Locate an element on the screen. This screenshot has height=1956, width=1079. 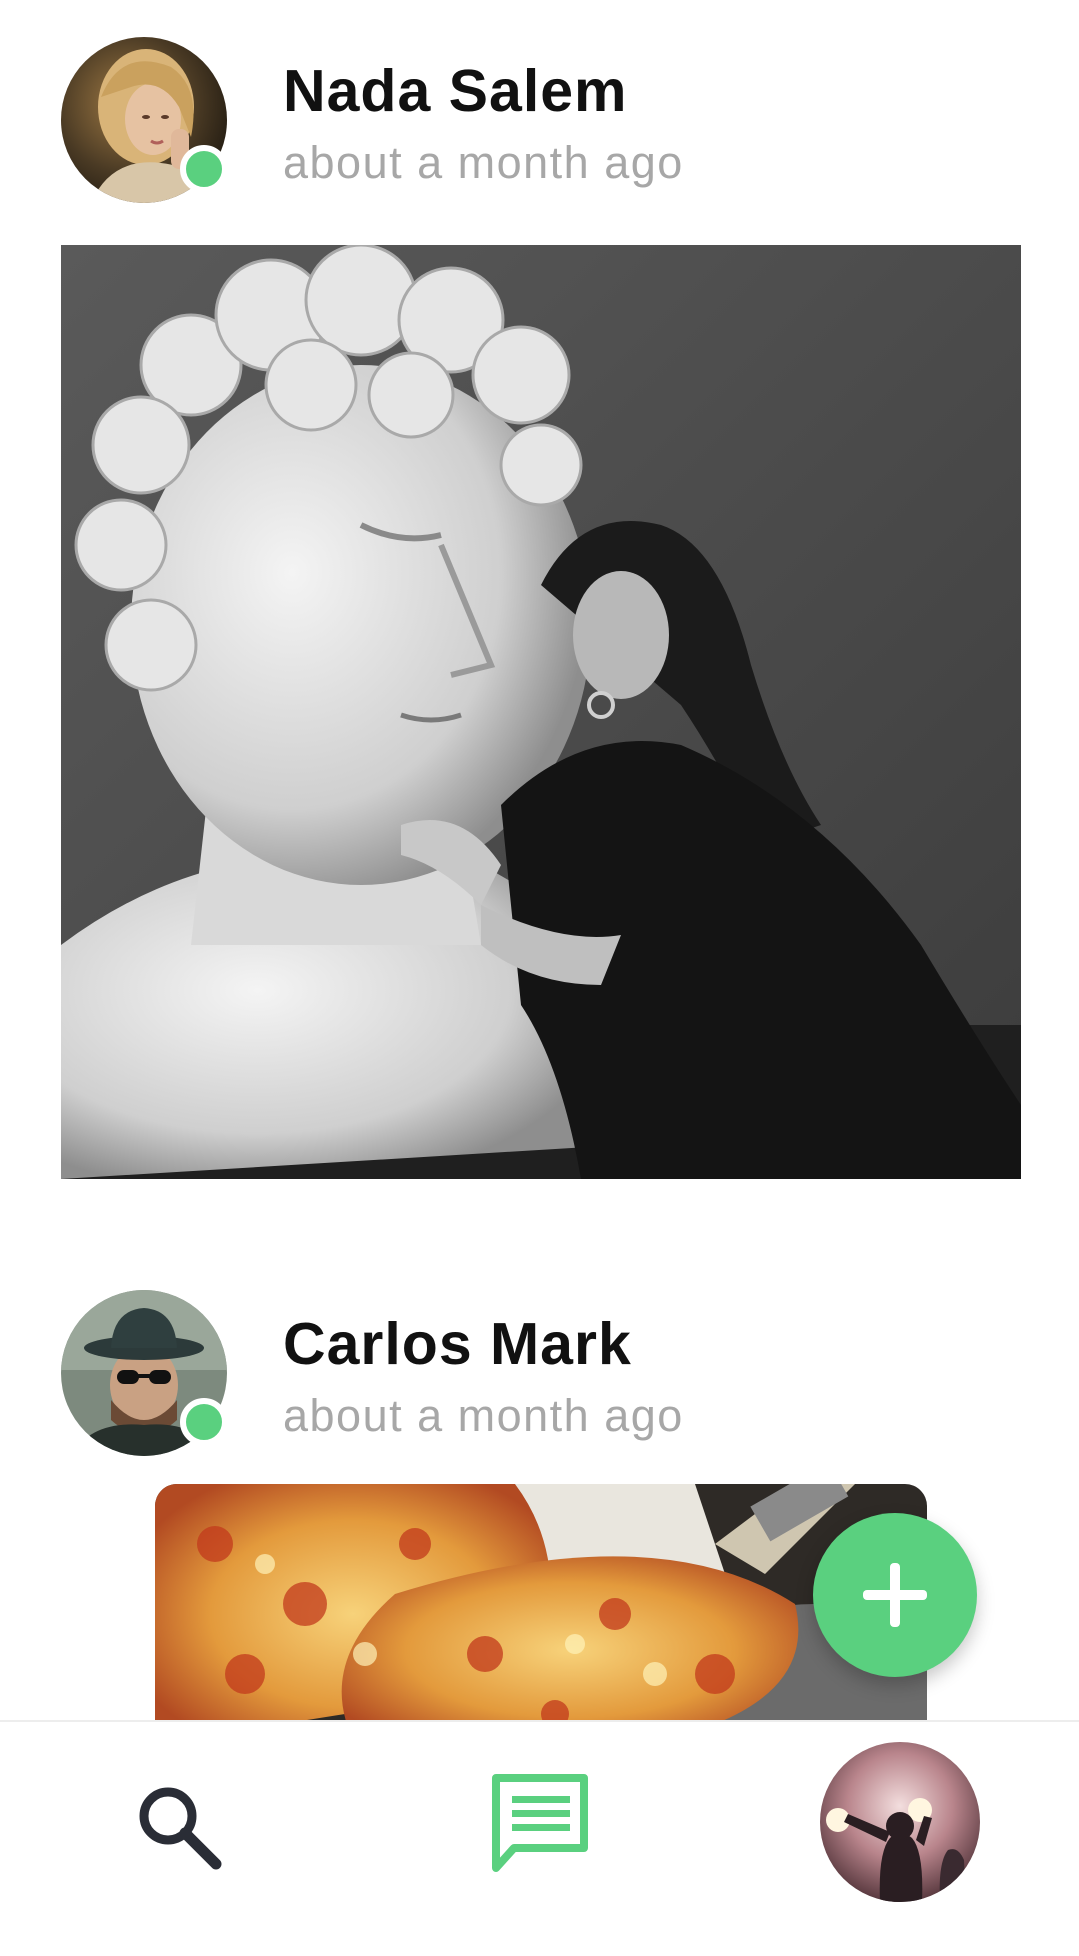
author-name: Carlos Mark is located at coordinates (457, 1344).